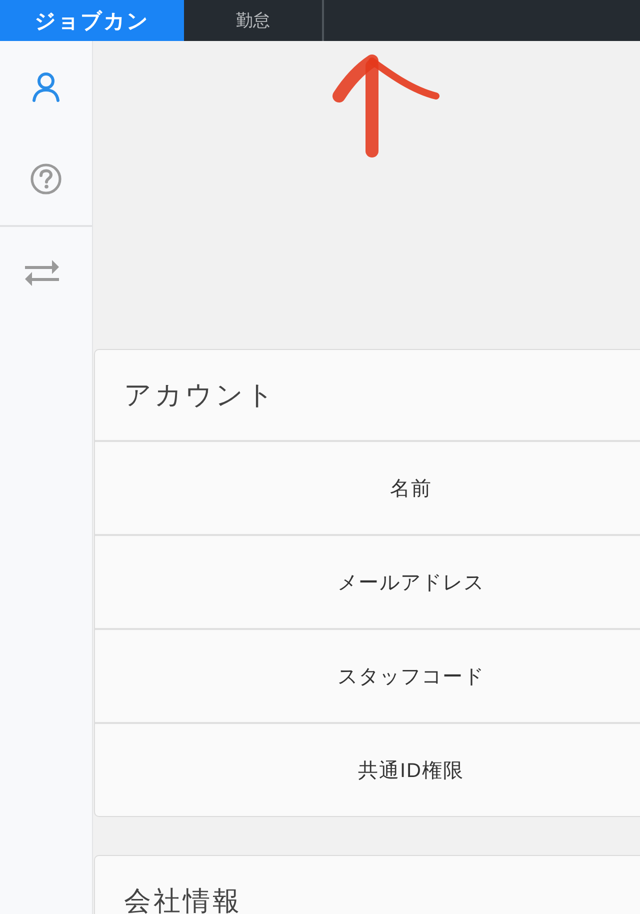 The width and height of the screenshot is (640, 914). I want to click on swap-arrows-icon, so click(42, 273).